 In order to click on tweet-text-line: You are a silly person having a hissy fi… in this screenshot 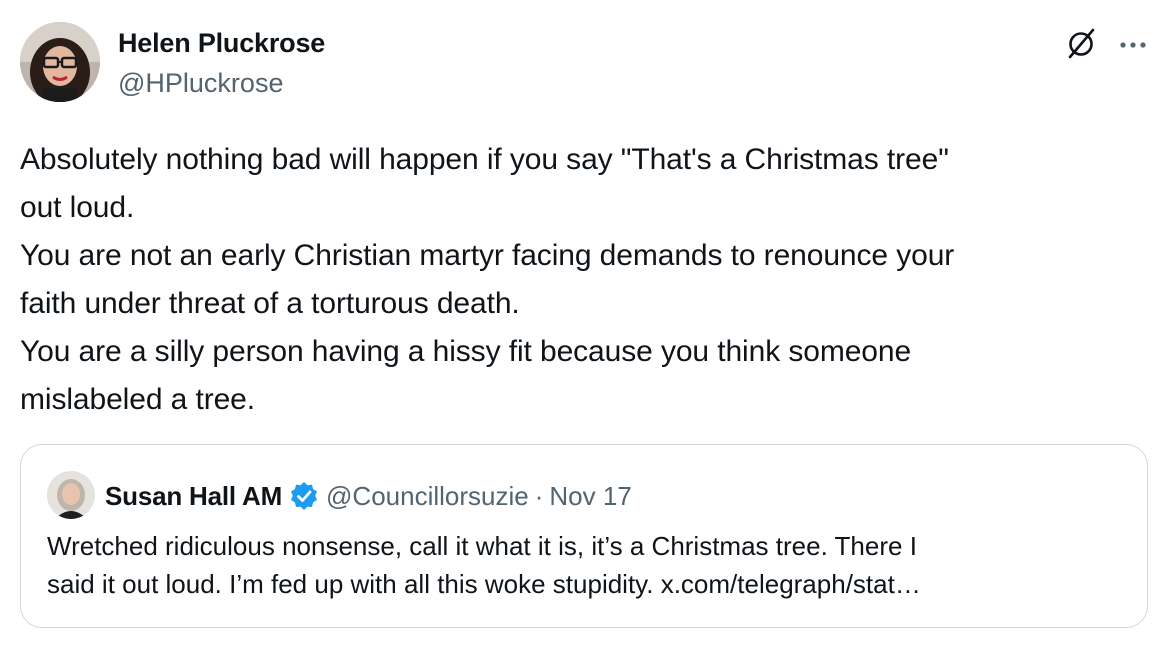, I will do `click(466, 351)`.